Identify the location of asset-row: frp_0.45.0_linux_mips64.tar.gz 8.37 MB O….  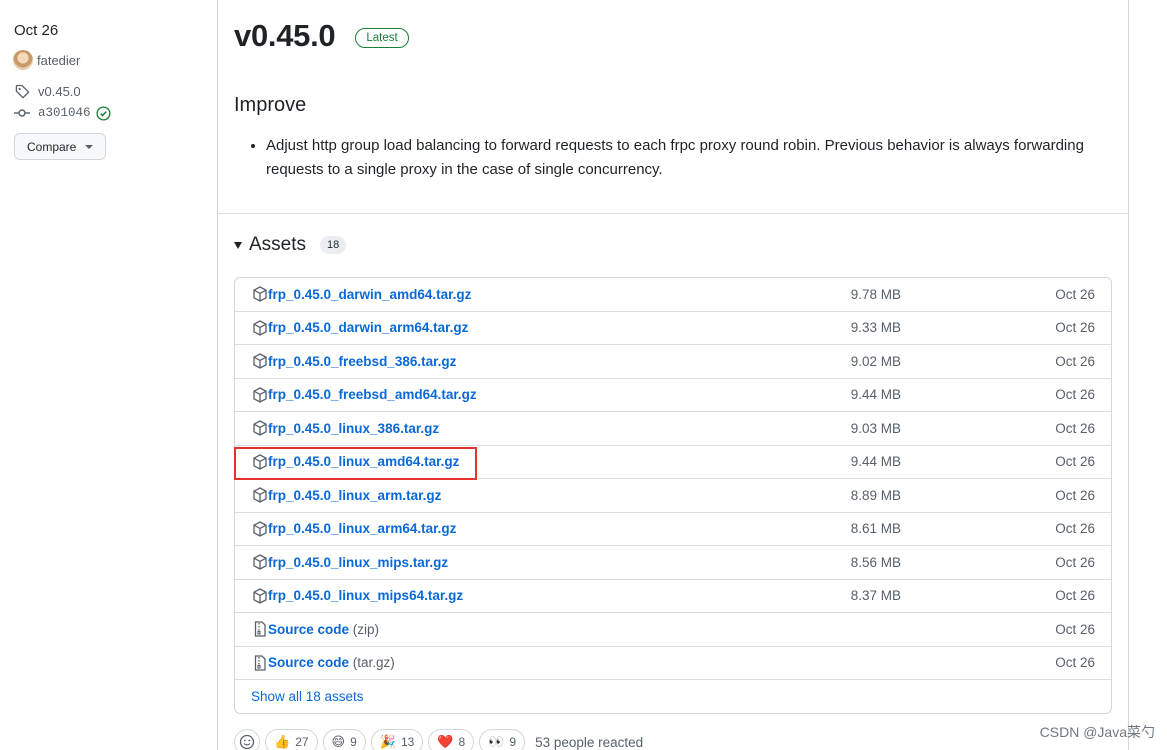
(673, 596).